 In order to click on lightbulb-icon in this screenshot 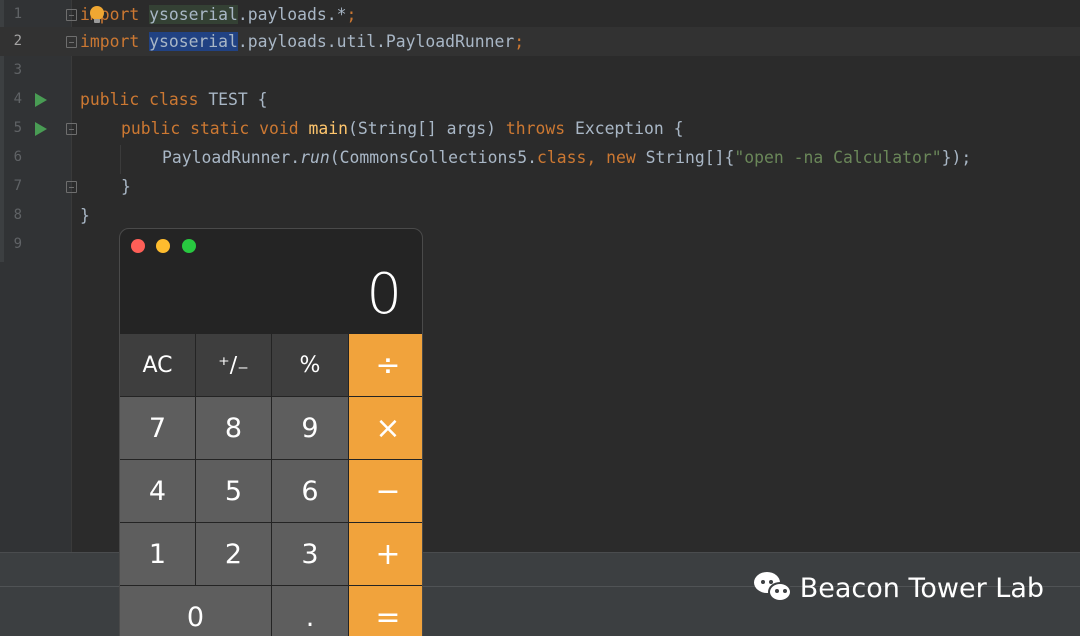, I will do `click(97, 14)`.